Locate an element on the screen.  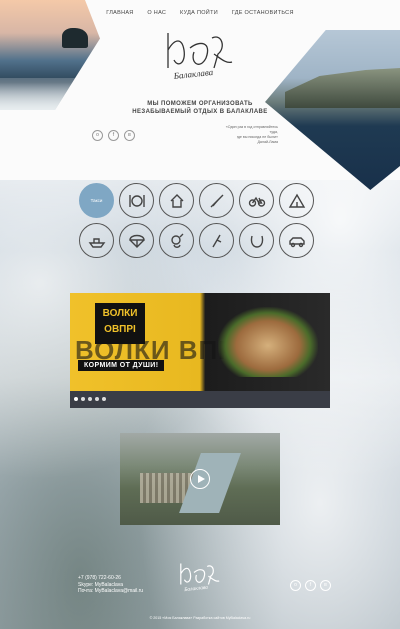
car-button is located at coordinates (296, 240).